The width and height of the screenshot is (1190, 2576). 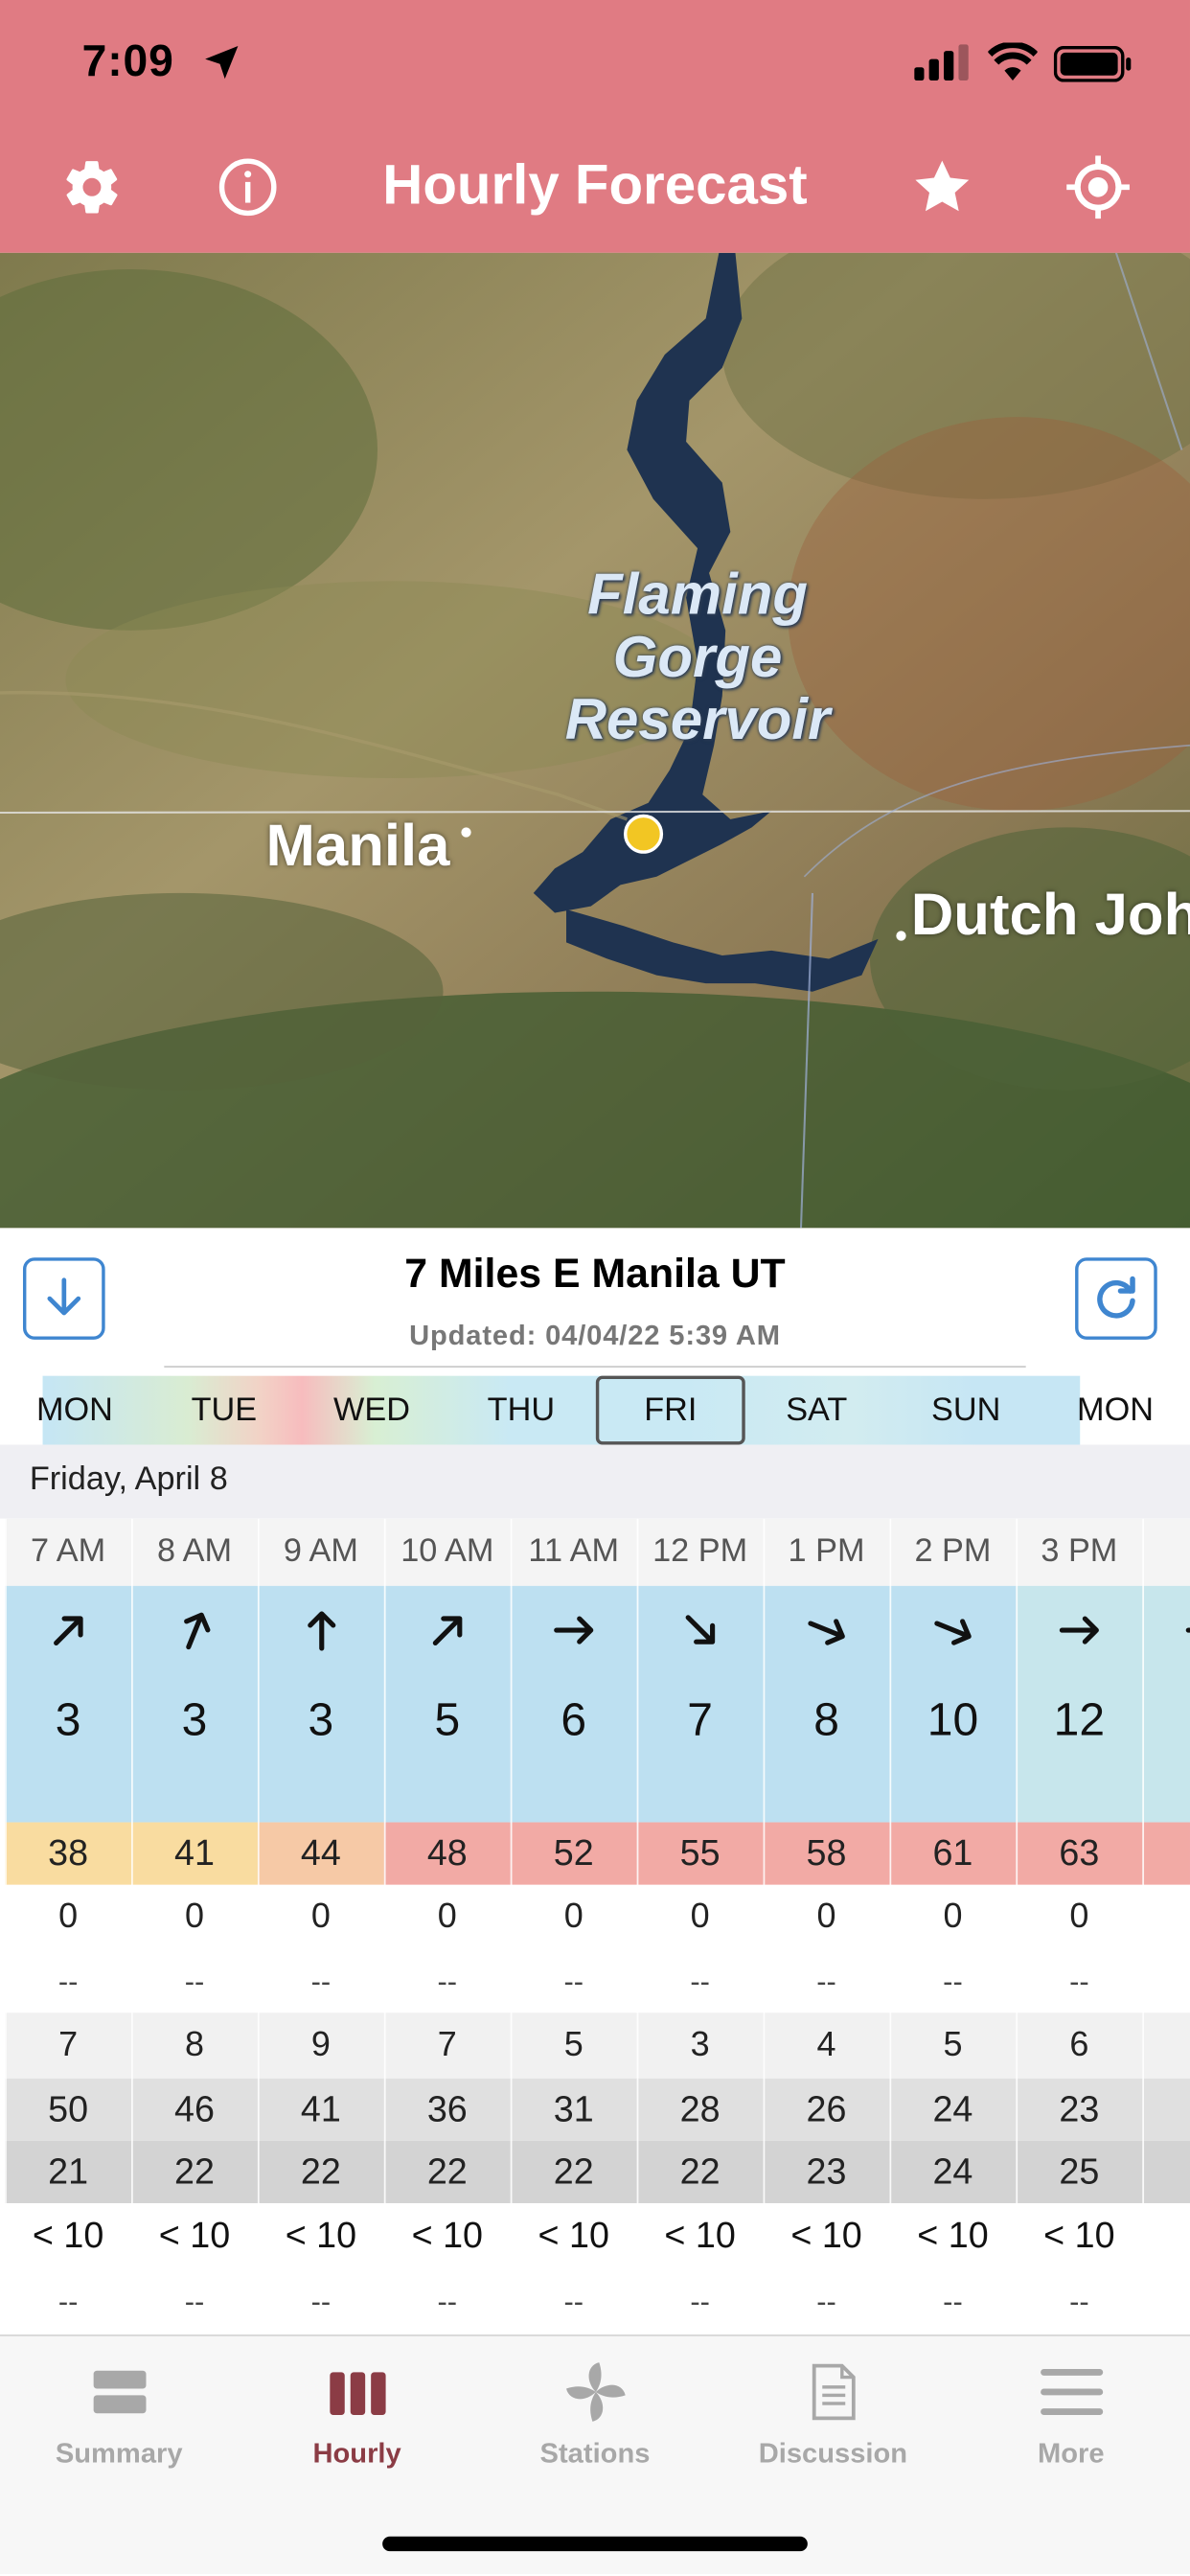 I want to click on hour-column: 8 AM 3 41 0 -- 8 46 22 < 10 --, so click(x=195, y=1926).